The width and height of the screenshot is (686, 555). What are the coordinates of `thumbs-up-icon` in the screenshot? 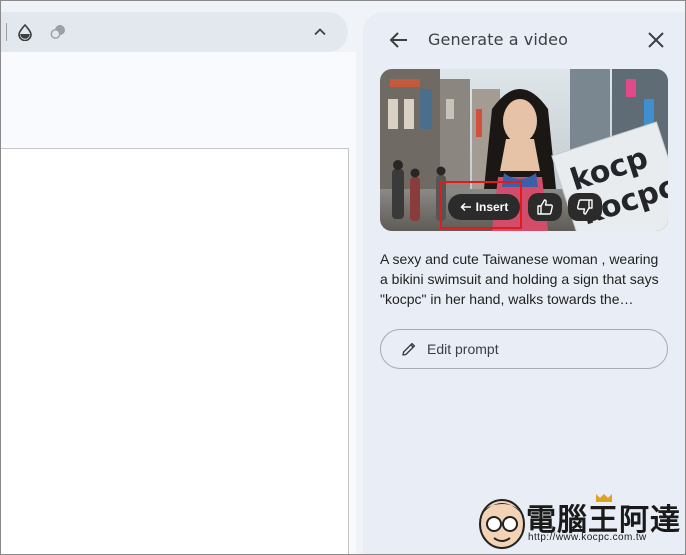 It's located at (545, 207).